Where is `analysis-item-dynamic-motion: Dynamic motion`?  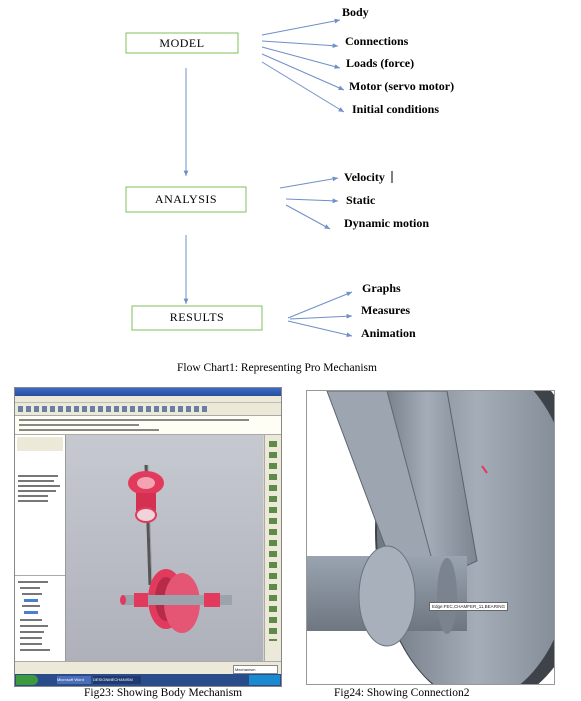
analysis-item-dynamic-motion: Dynamic motion is located at coordinates (386, 223).